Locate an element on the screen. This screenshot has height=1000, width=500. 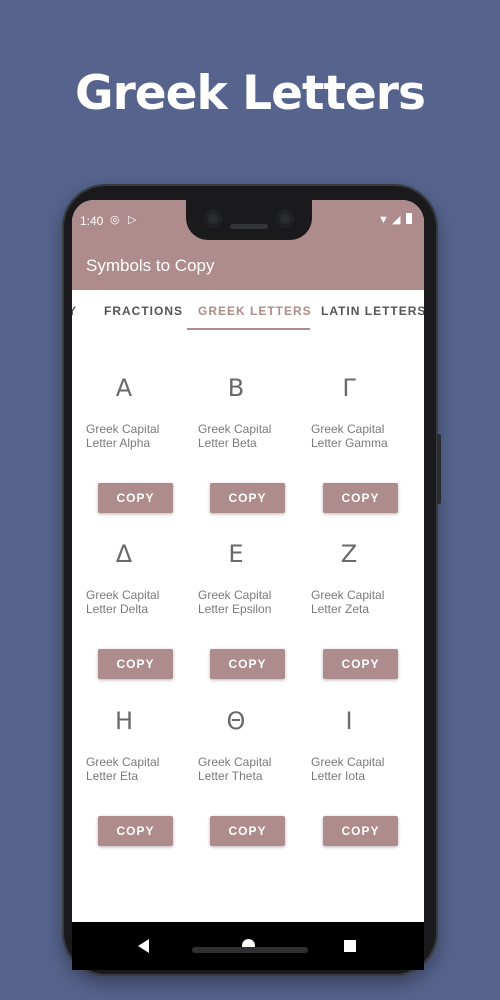
symbol-name-line2: Letter Iota is located at coordinates (338, 776).